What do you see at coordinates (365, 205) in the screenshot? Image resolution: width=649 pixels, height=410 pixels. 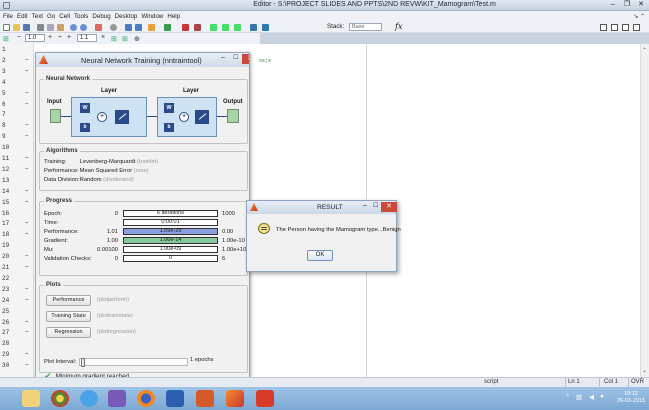 I see `dialog-minimize-button: –` at bounding box center [365, 205].